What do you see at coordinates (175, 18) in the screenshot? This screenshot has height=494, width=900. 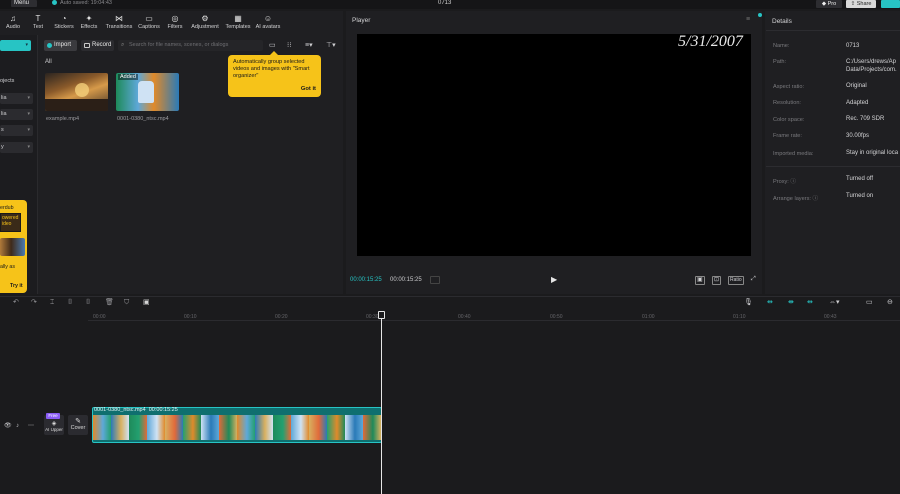 I see `filters-icon: ◎` at bounding box center [175, 18].